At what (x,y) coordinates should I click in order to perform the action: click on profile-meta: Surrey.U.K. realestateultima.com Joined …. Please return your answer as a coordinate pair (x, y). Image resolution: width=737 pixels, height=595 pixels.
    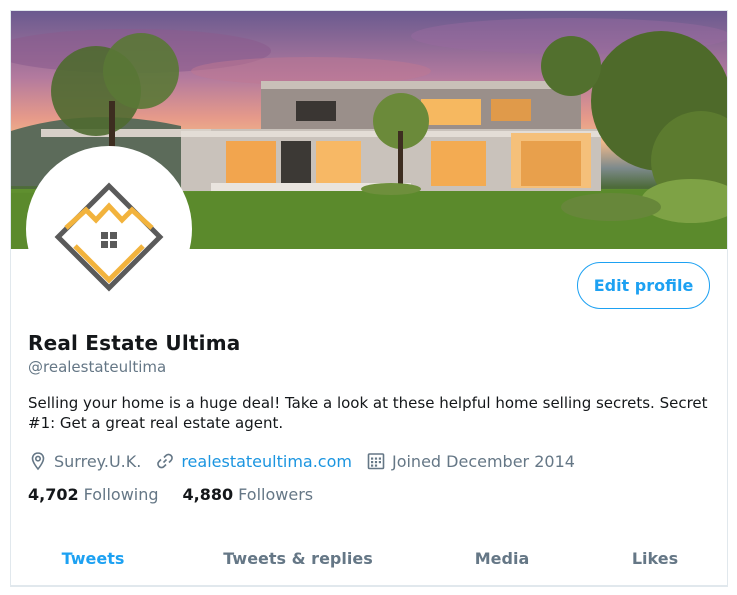
    Looking at the image, I should click on (308, 461).